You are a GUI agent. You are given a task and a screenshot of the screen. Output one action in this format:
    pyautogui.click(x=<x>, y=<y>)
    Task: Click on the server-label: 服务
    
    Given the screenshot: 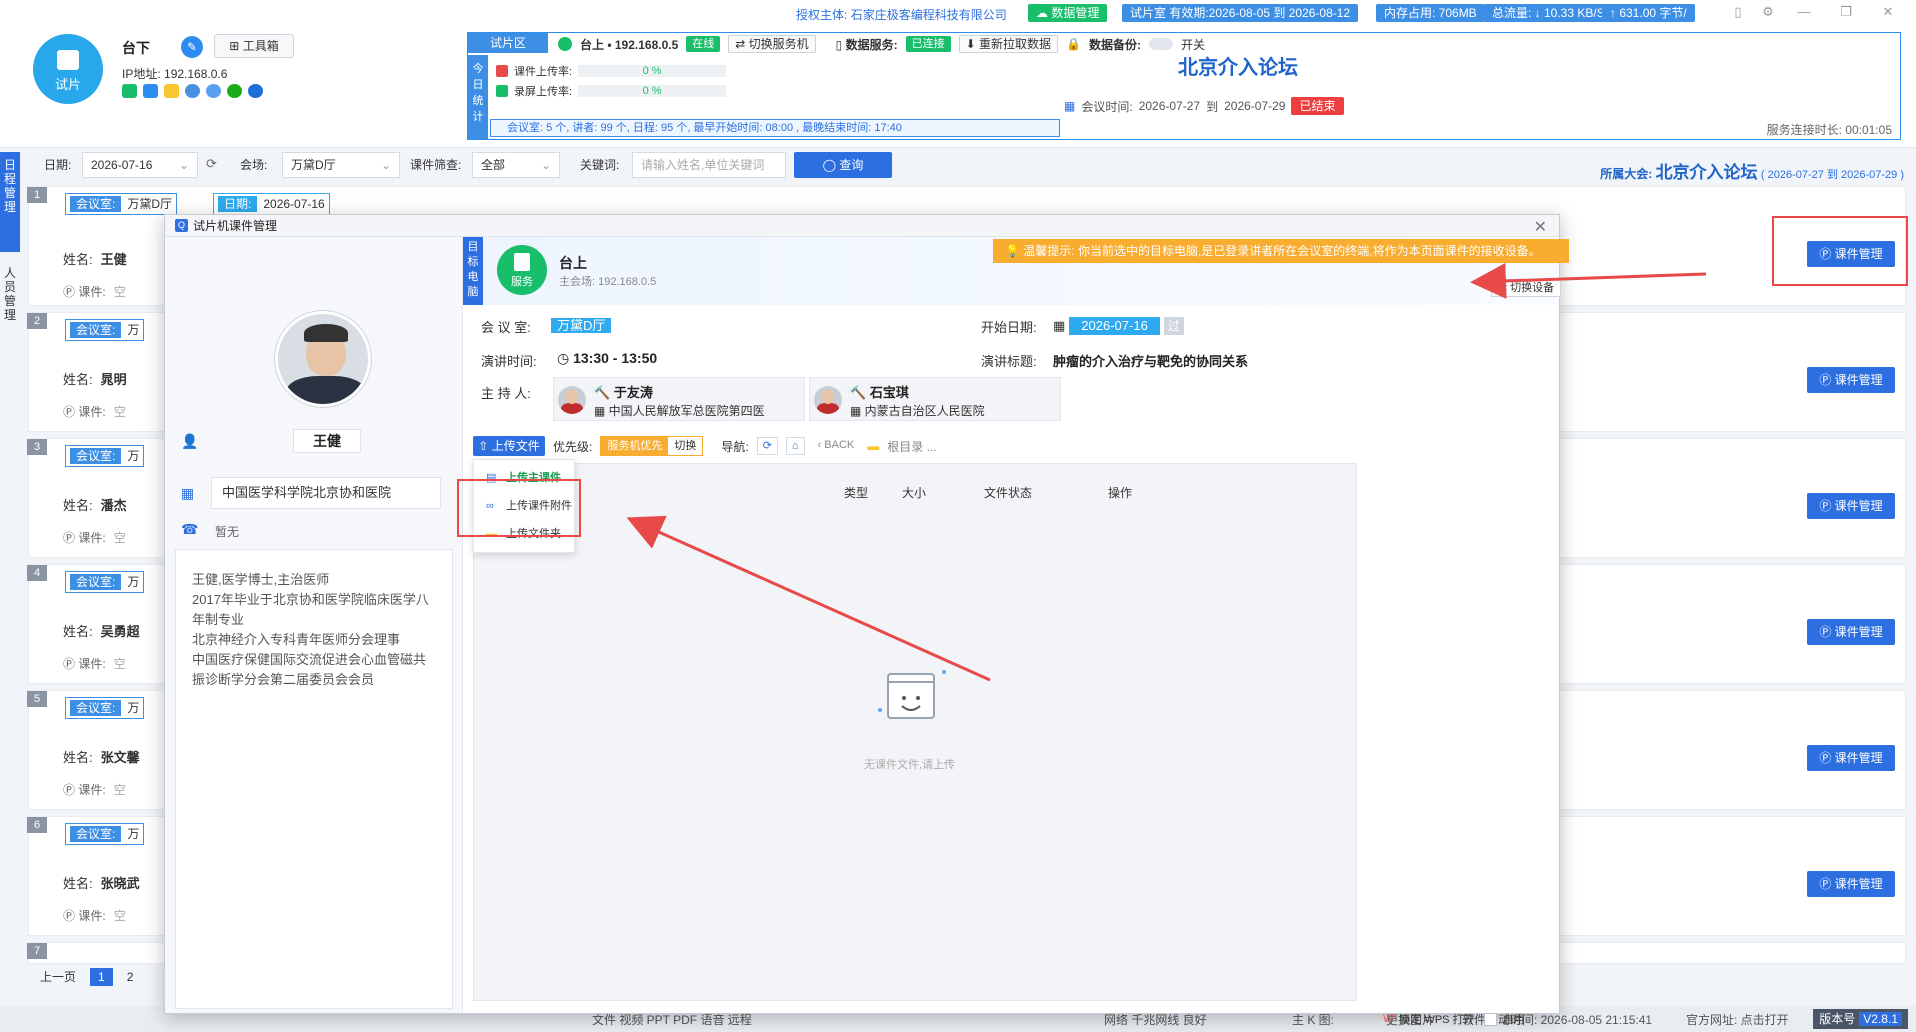 What is the action you would take?
    pyautogui.click(x=522, y=282)
    